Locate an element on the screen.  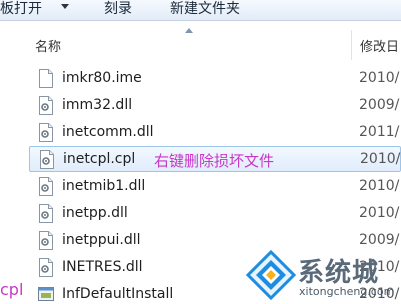
file-name: inetpp.dll is located at coordinates (95, 213).